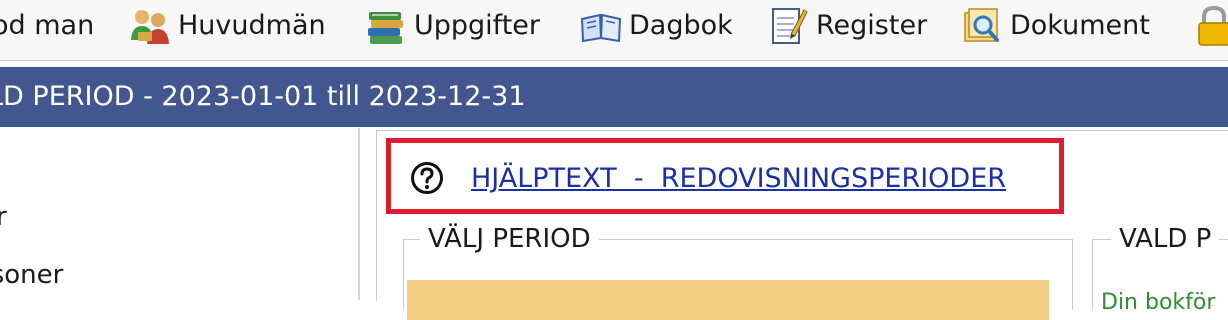  I want to click on toolbar-item-label: od man, so click(47, 25).